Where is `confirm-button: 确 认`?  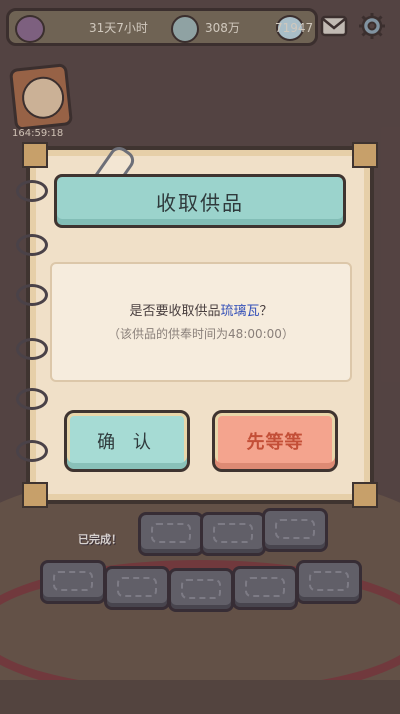 confirm-button: 确 认 is located at coordinates (127, 441).